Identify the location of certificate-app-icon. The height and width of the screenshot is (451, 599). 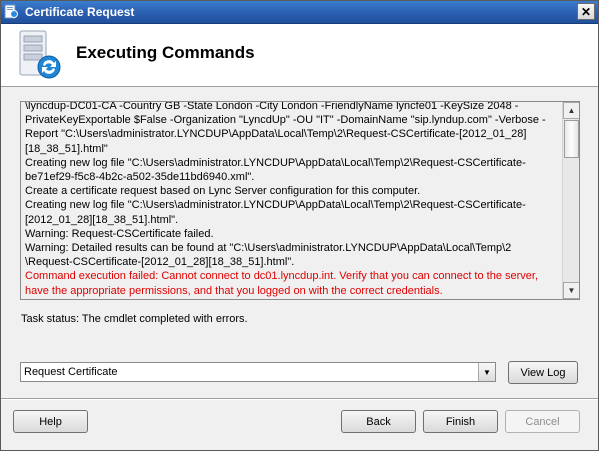
(11, 11).